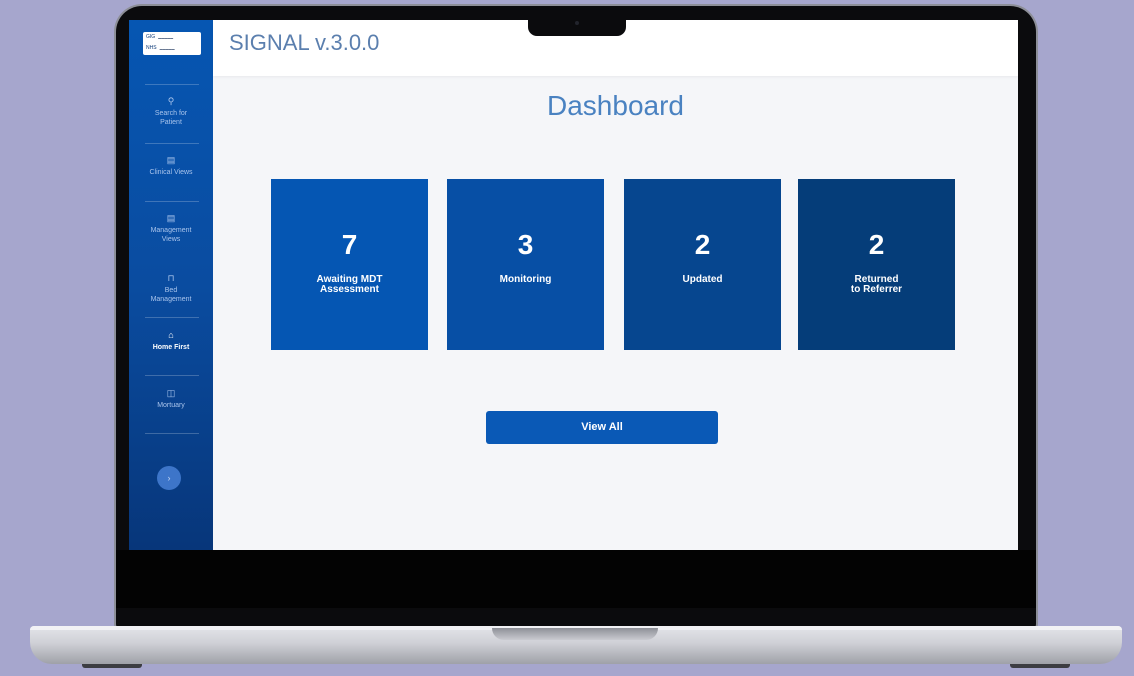 This screenshot has height=676, width=1134. I want to click on sidebar-item-label: Search for Patient, so click(171, 118).